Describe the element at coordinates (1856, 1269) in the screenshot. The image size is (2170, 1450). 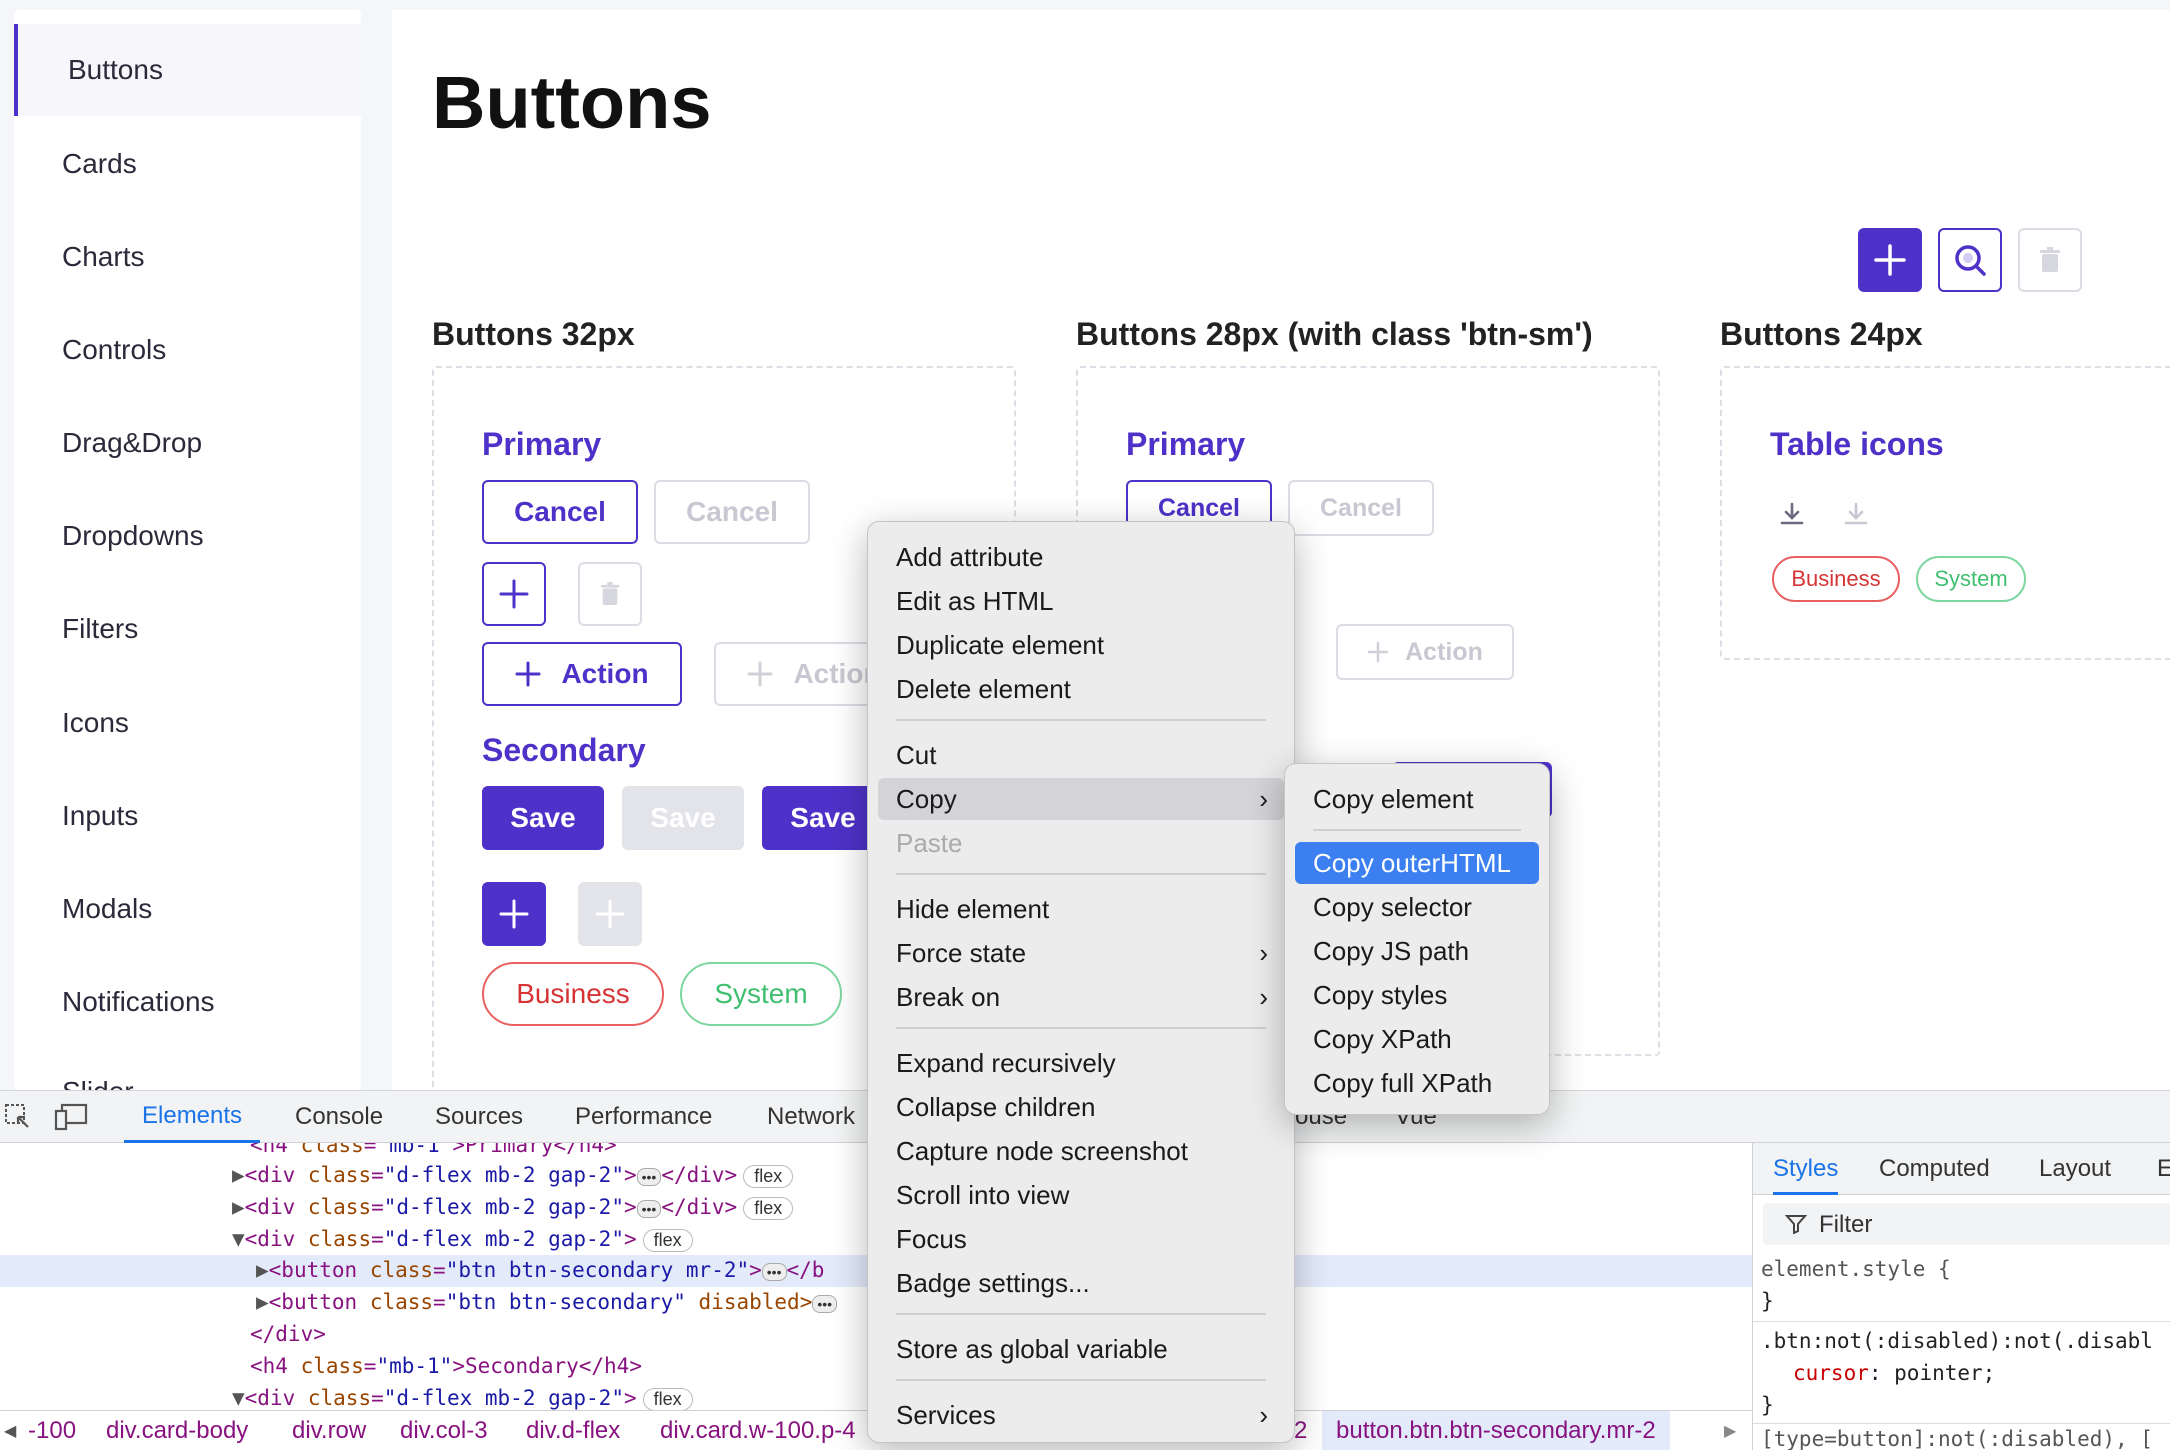
I see `style-rule-selector: element.style {` at that location.